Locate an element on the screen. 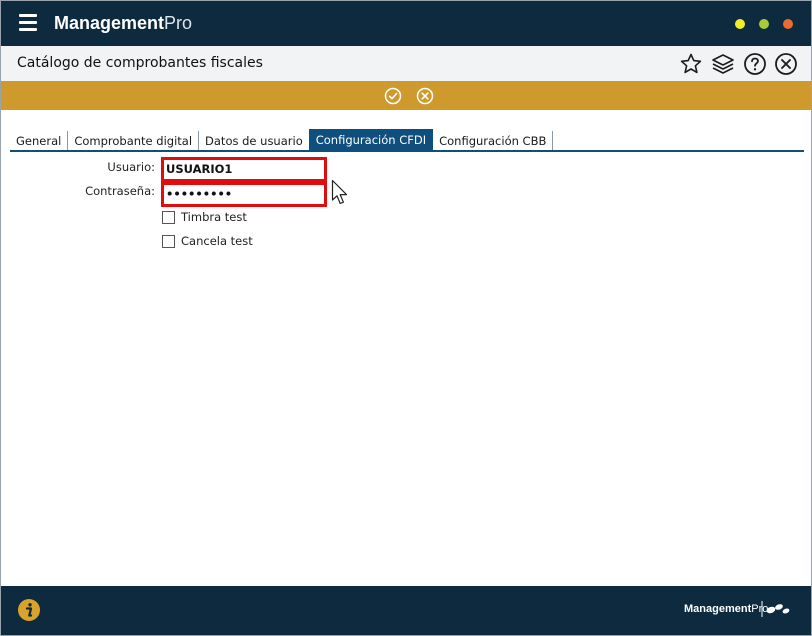  action-bar is located at coordinates (406, 95).